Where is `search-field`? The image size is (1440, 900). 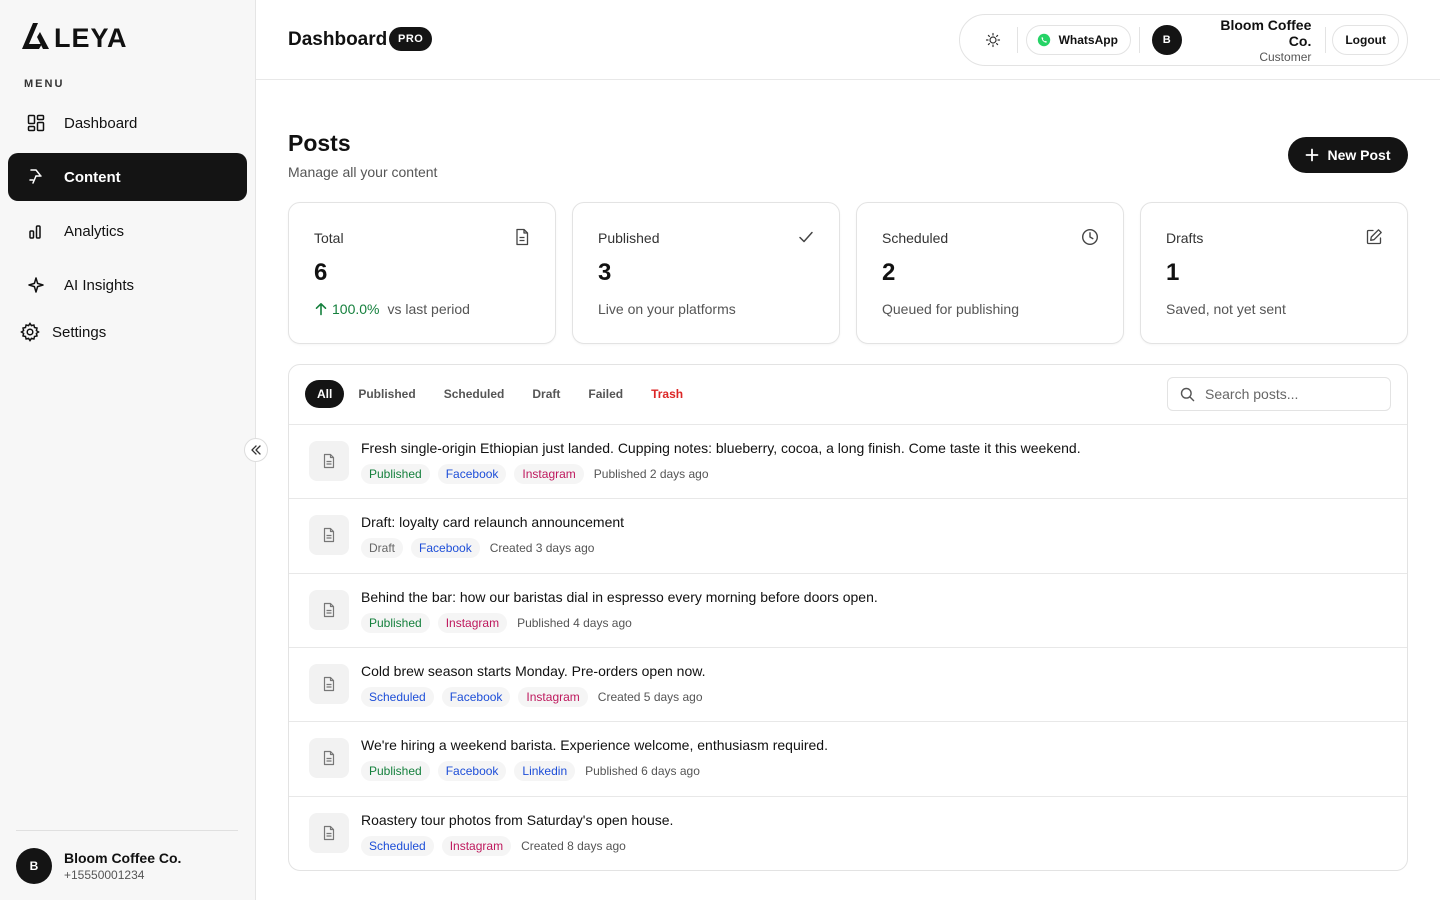 search-field is located at coordinates (1279, 394).